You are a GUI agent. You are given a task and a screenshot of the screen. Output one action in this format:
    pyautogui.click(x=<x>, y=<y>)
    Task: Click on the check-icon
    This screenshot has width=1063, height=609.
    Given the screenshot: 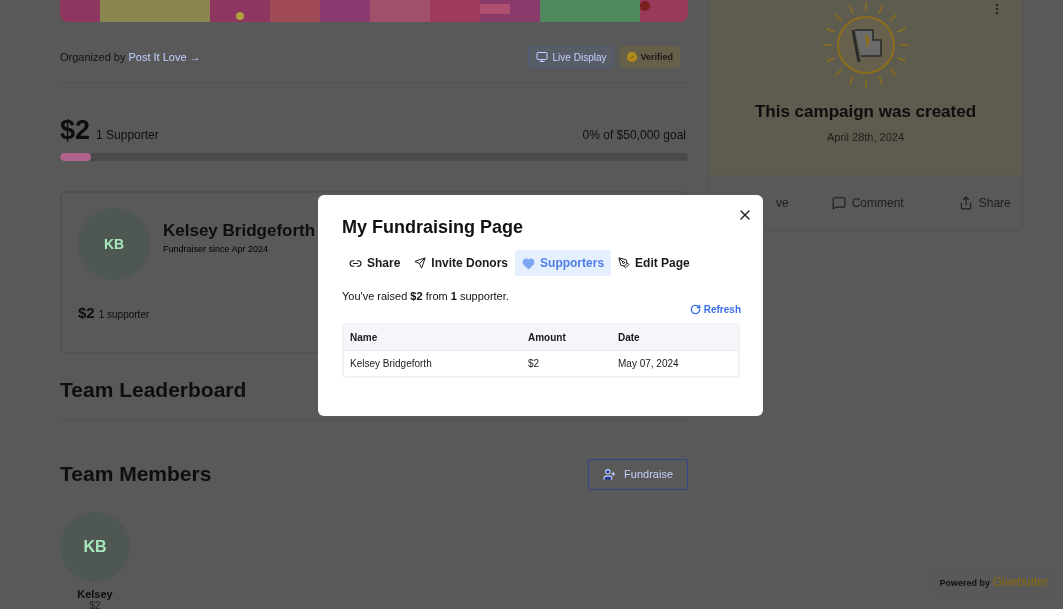 What is the action you would take?
    pyautogui.click(x=632, y=57)
    